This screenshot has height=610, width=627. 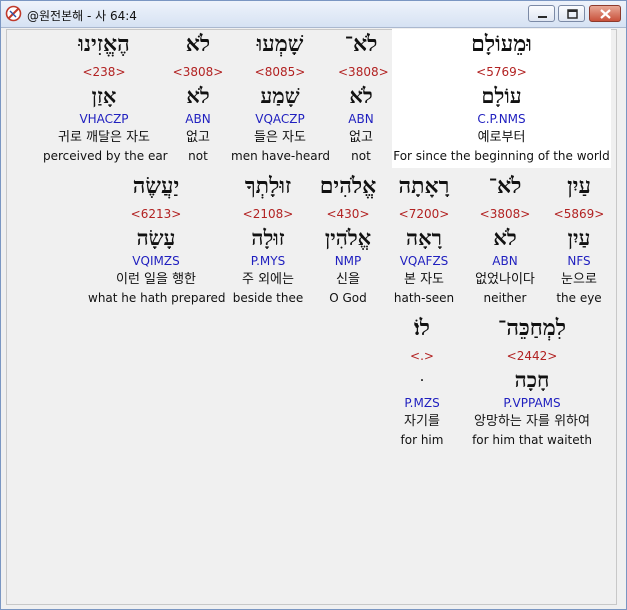 I want to click on lemma: ּ, so click(x=422, y=380).